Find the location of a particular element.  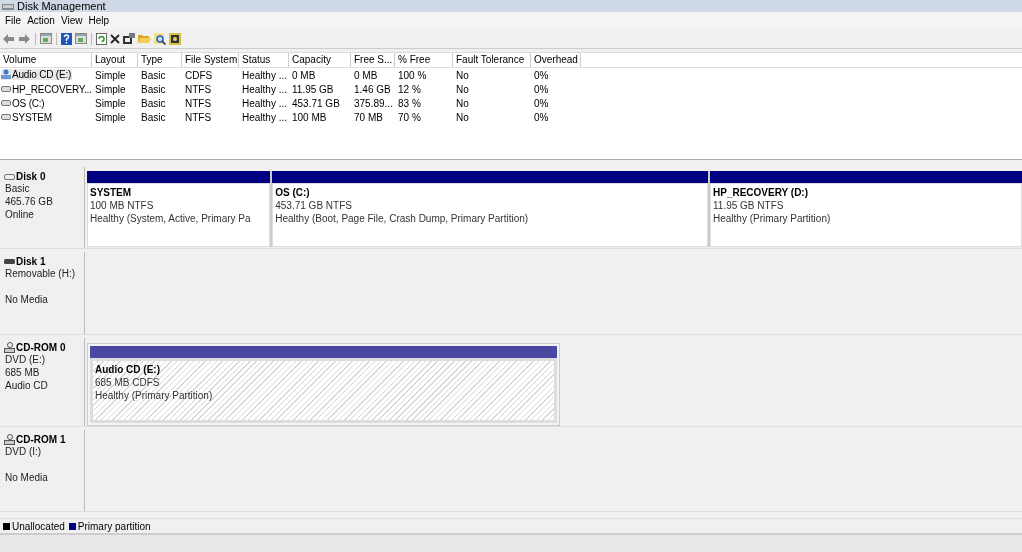

column-header: Status is located at coordinates (264, 60).